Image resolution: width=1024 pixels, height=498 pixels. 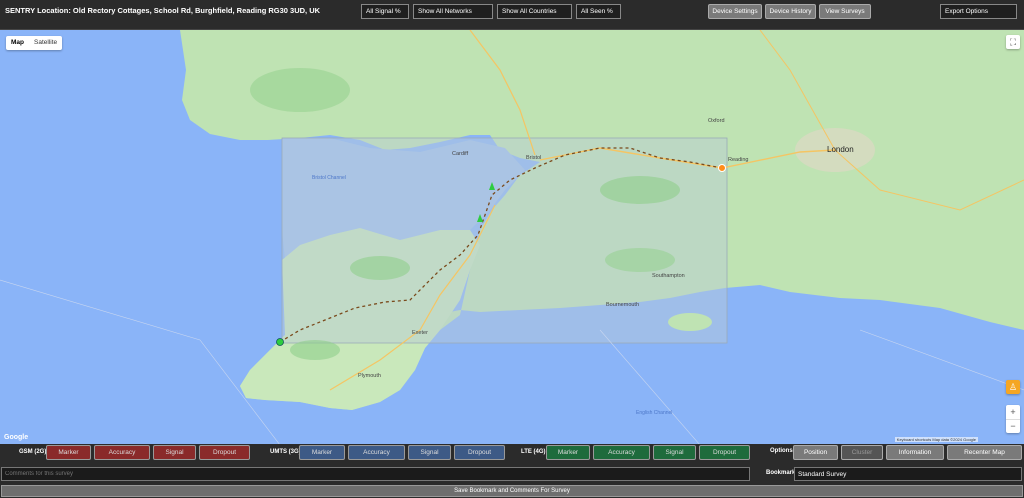 I want to click on lte-dropout-button: Dropout, so click(x=724, y=452).